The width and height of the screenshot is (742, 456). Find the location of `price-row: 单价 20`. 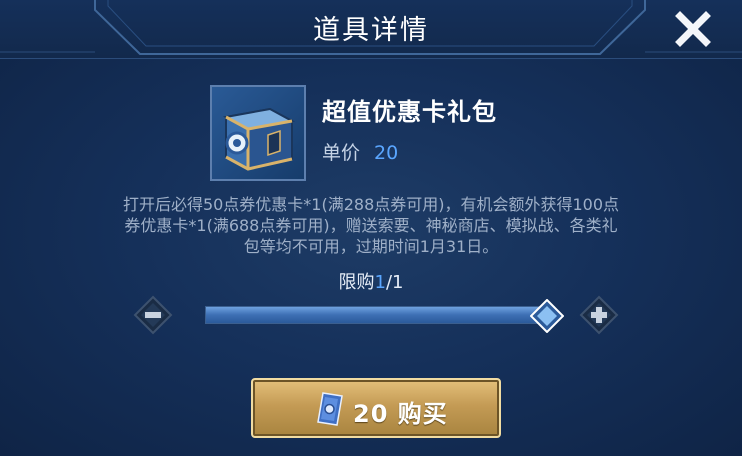

price-row: 单价 20 is located at coordinates (360, 151).